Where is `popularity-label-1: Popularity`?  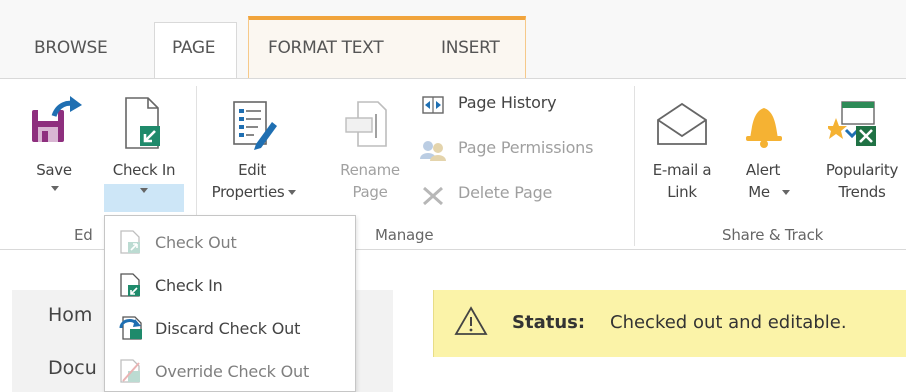
popularity-label-1: Popularity is located at coordinates (862, 170).